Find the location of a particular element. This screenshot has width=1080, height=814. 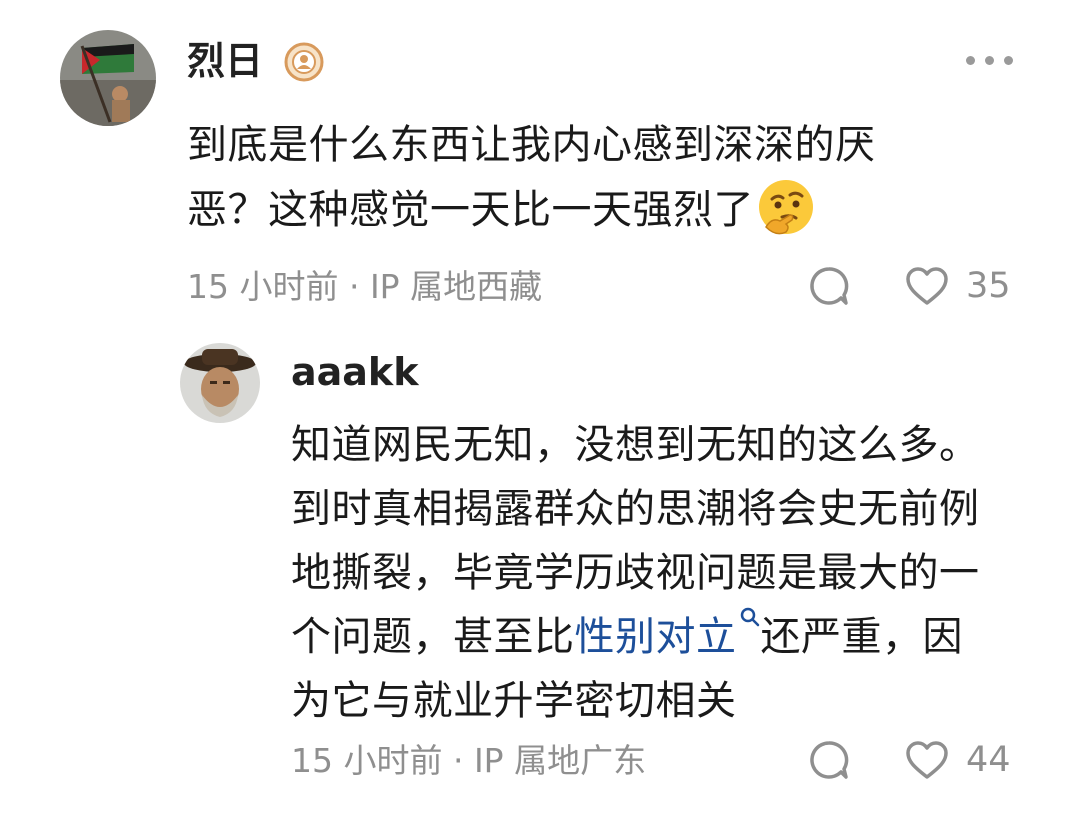

reply-line: 个问题，甚至比性别对立 还严重，因 is located at coordinates (635, 637).